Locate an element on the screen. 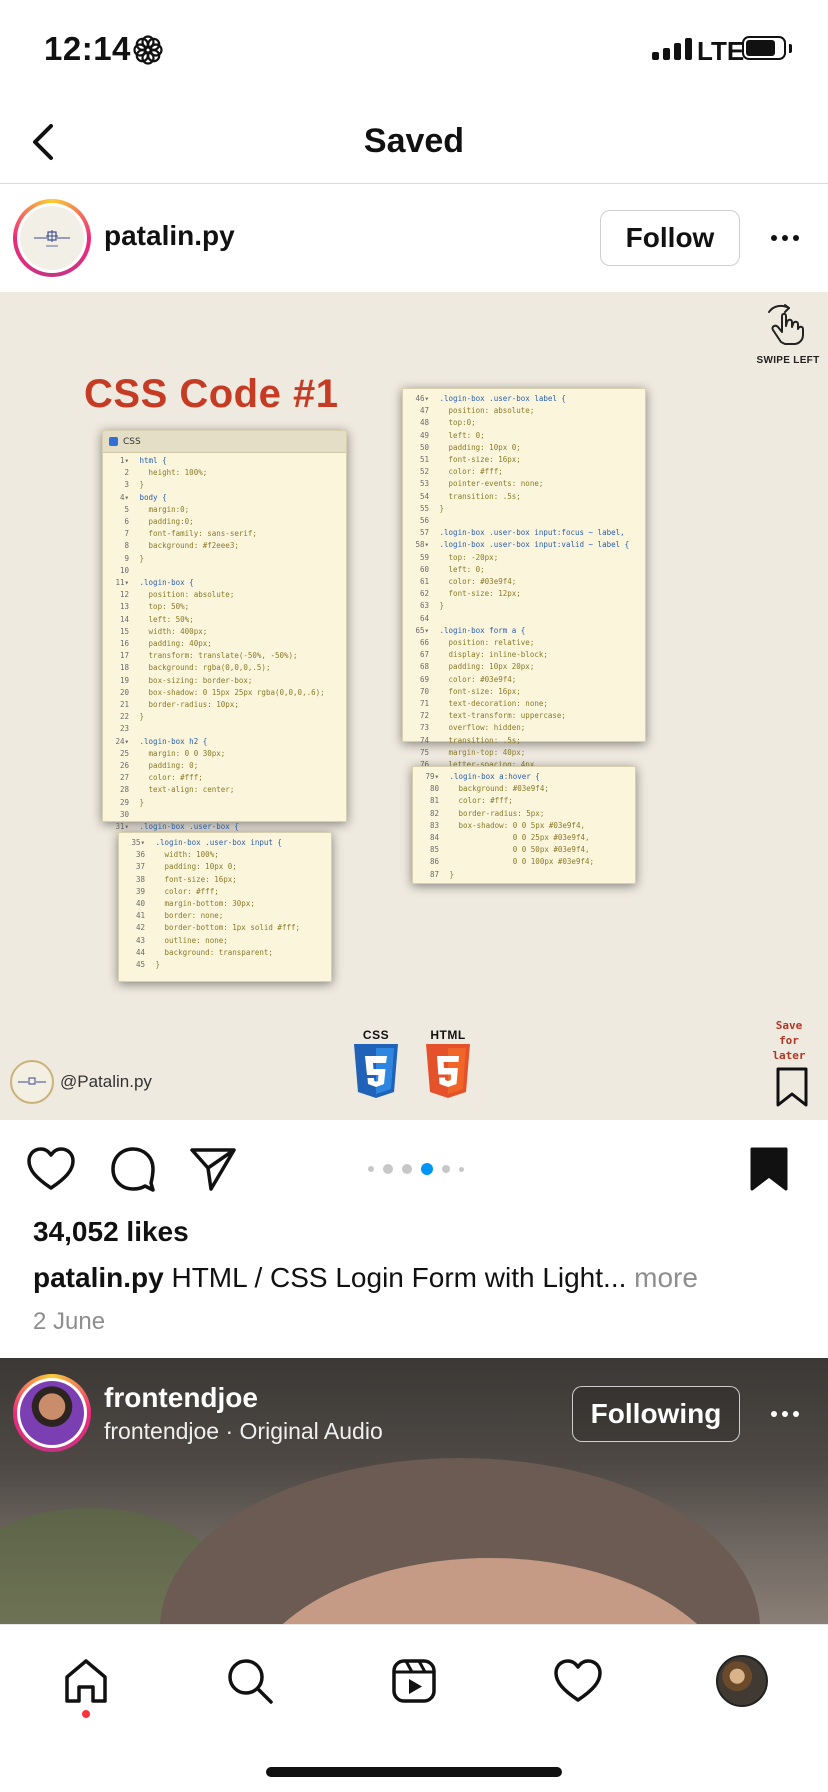  code-tab: CSS is located at coordinates (224, 442).